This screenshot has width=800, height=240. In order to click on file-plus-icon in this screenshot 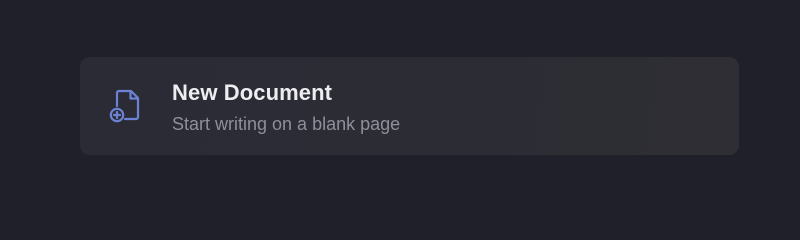, I will do `click(125, 105)`.